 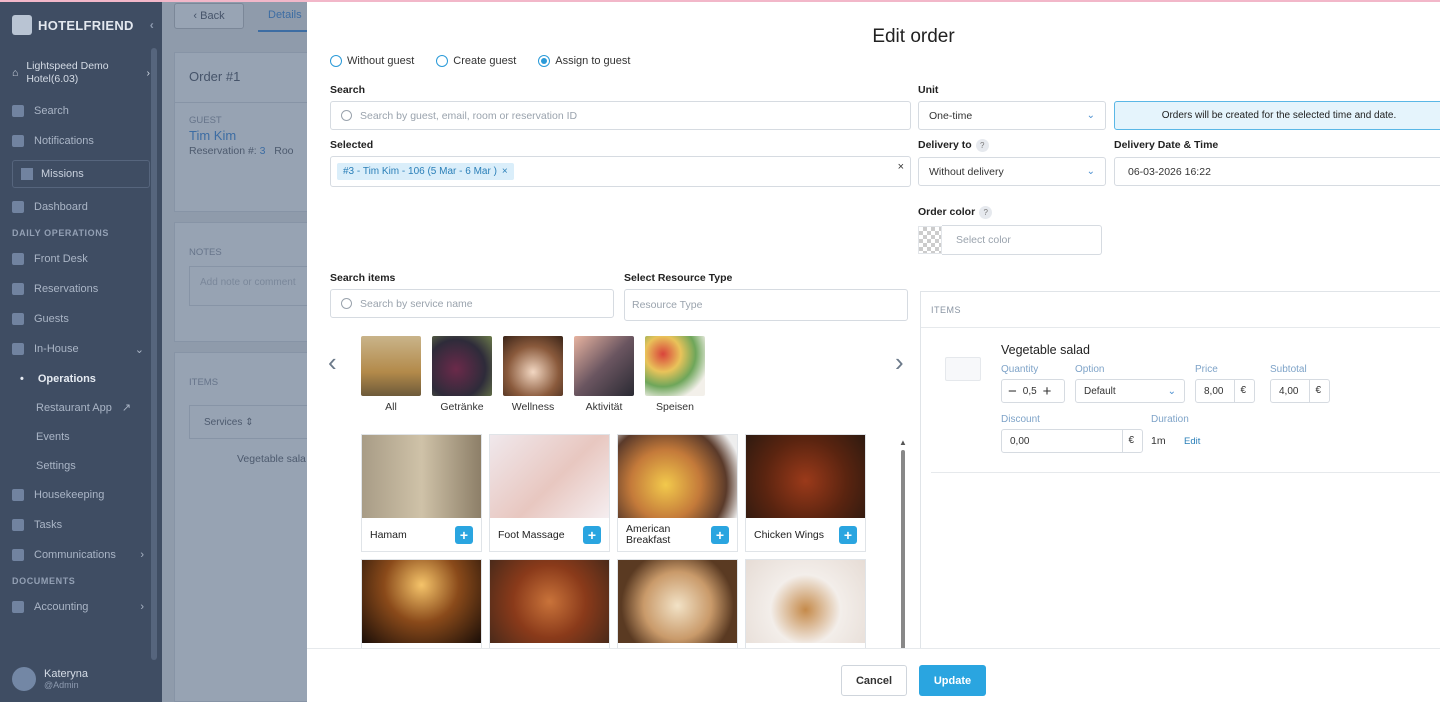 I want to click on scroll-thumb, so click(x=903, y=550).